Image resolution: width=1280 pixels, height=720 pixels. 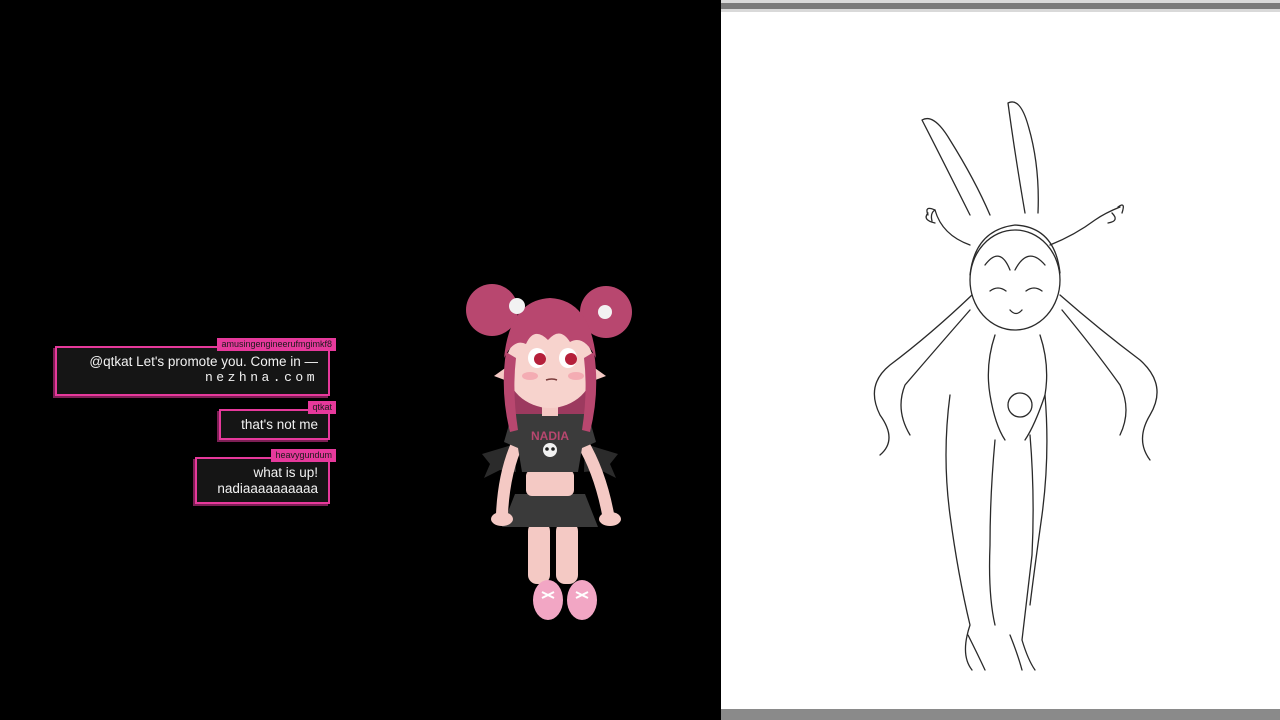 What do you see at coordinates (530, 376) in the screenshot?
I see `blush-left` at bounding box center [530, 376].